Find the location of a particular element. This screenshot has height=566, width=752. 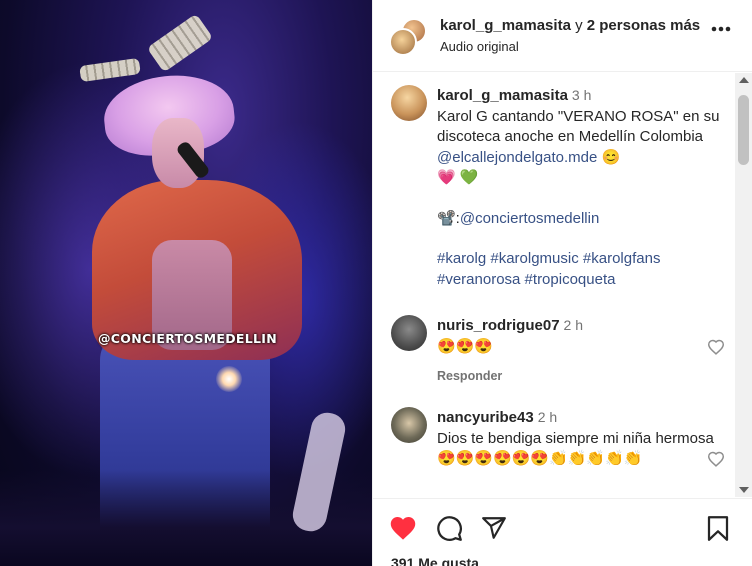

like-button is located at coordinates (403, 529).